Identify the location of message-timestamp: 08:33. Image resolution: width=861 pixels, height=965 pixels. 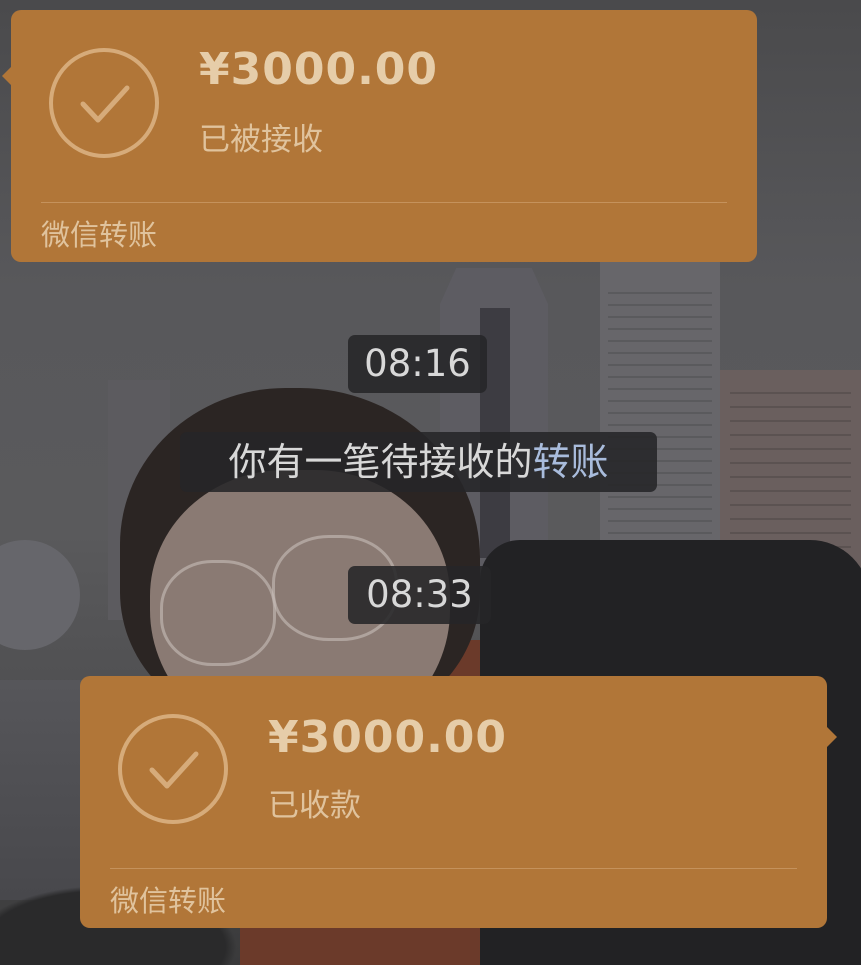
(419, 595).